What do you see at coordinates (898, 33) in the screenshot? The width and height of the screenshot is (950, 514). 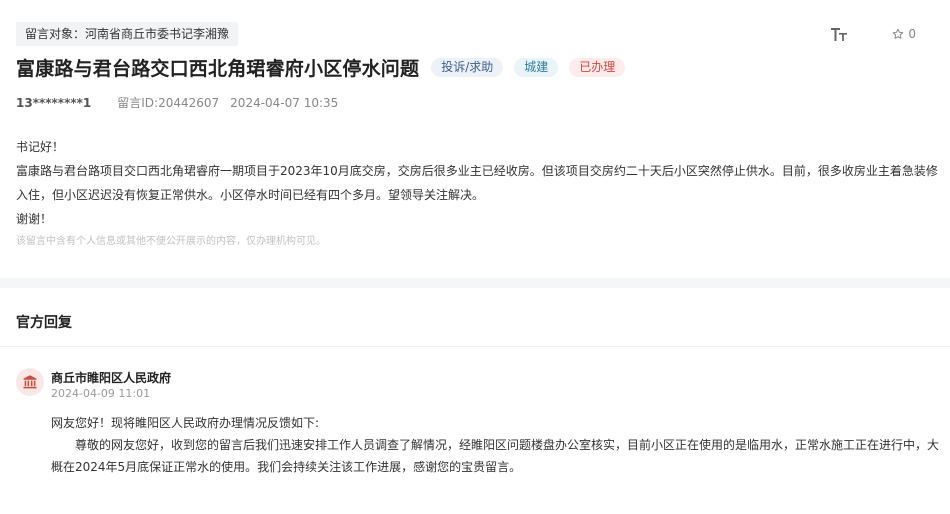 I see `star-icon` at bounding box center [898, 33].